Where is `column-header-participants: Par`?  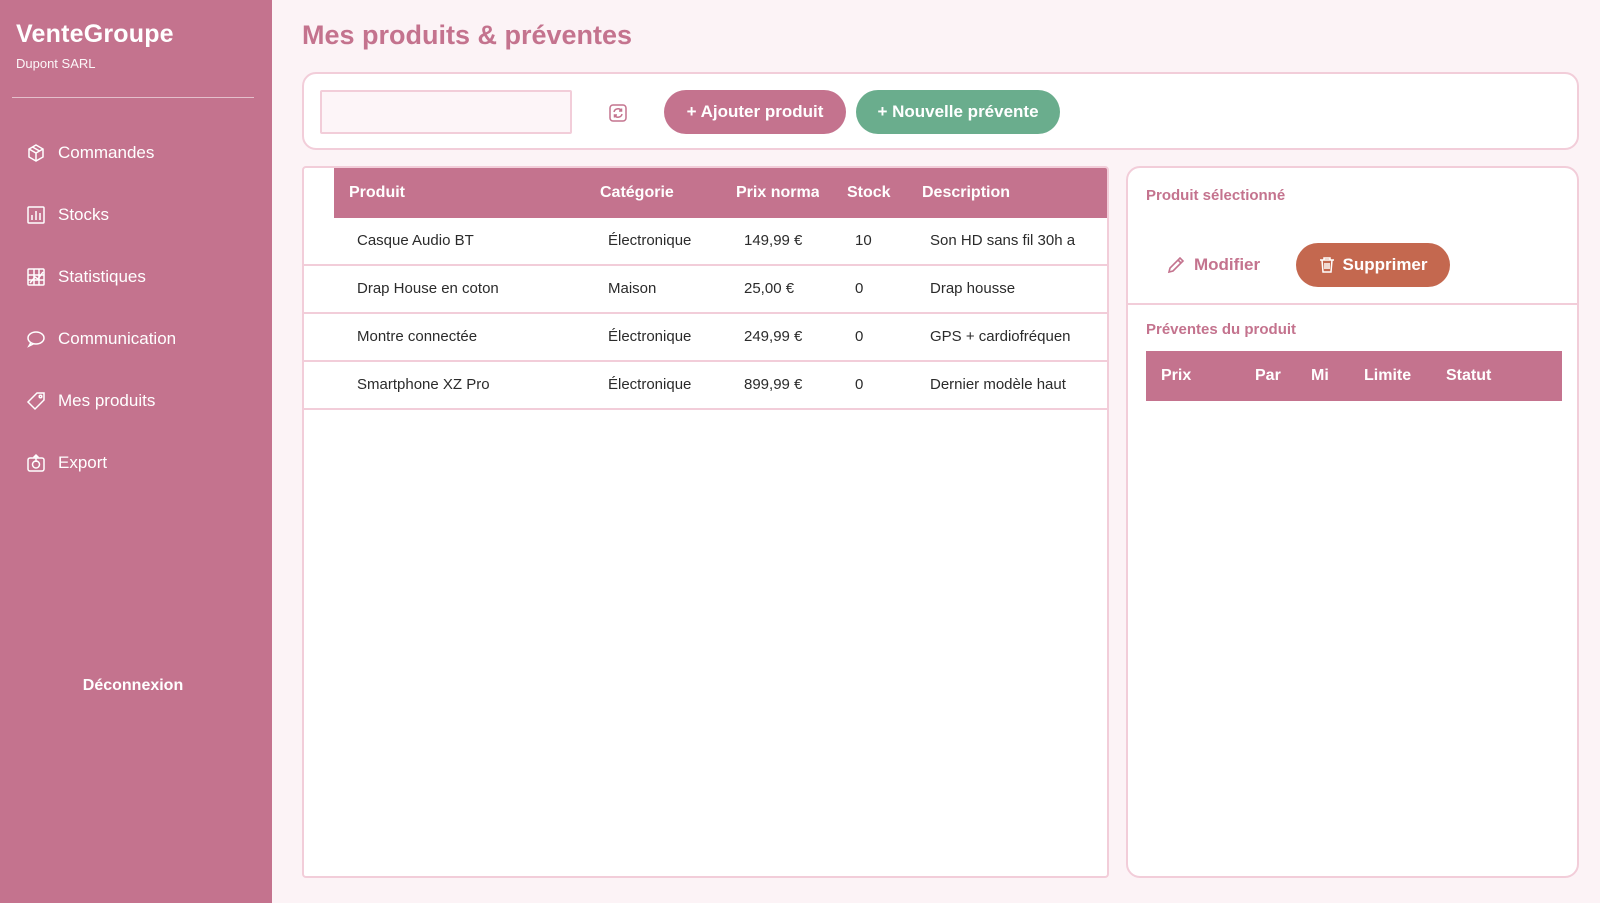
column-header-participants: Par is located at coordinates (1268, 376).